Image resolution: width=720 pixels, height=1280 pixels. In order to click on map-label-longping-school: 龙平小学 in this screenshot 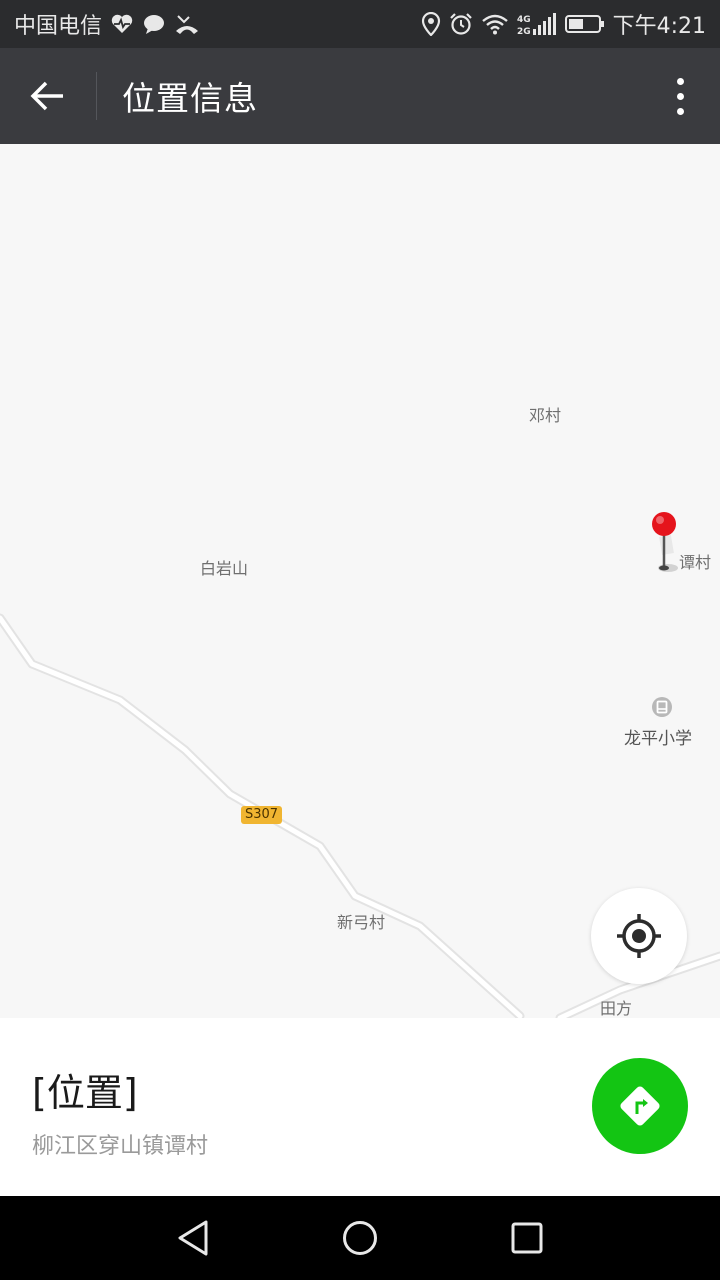, I will do `click(658, 739)`.